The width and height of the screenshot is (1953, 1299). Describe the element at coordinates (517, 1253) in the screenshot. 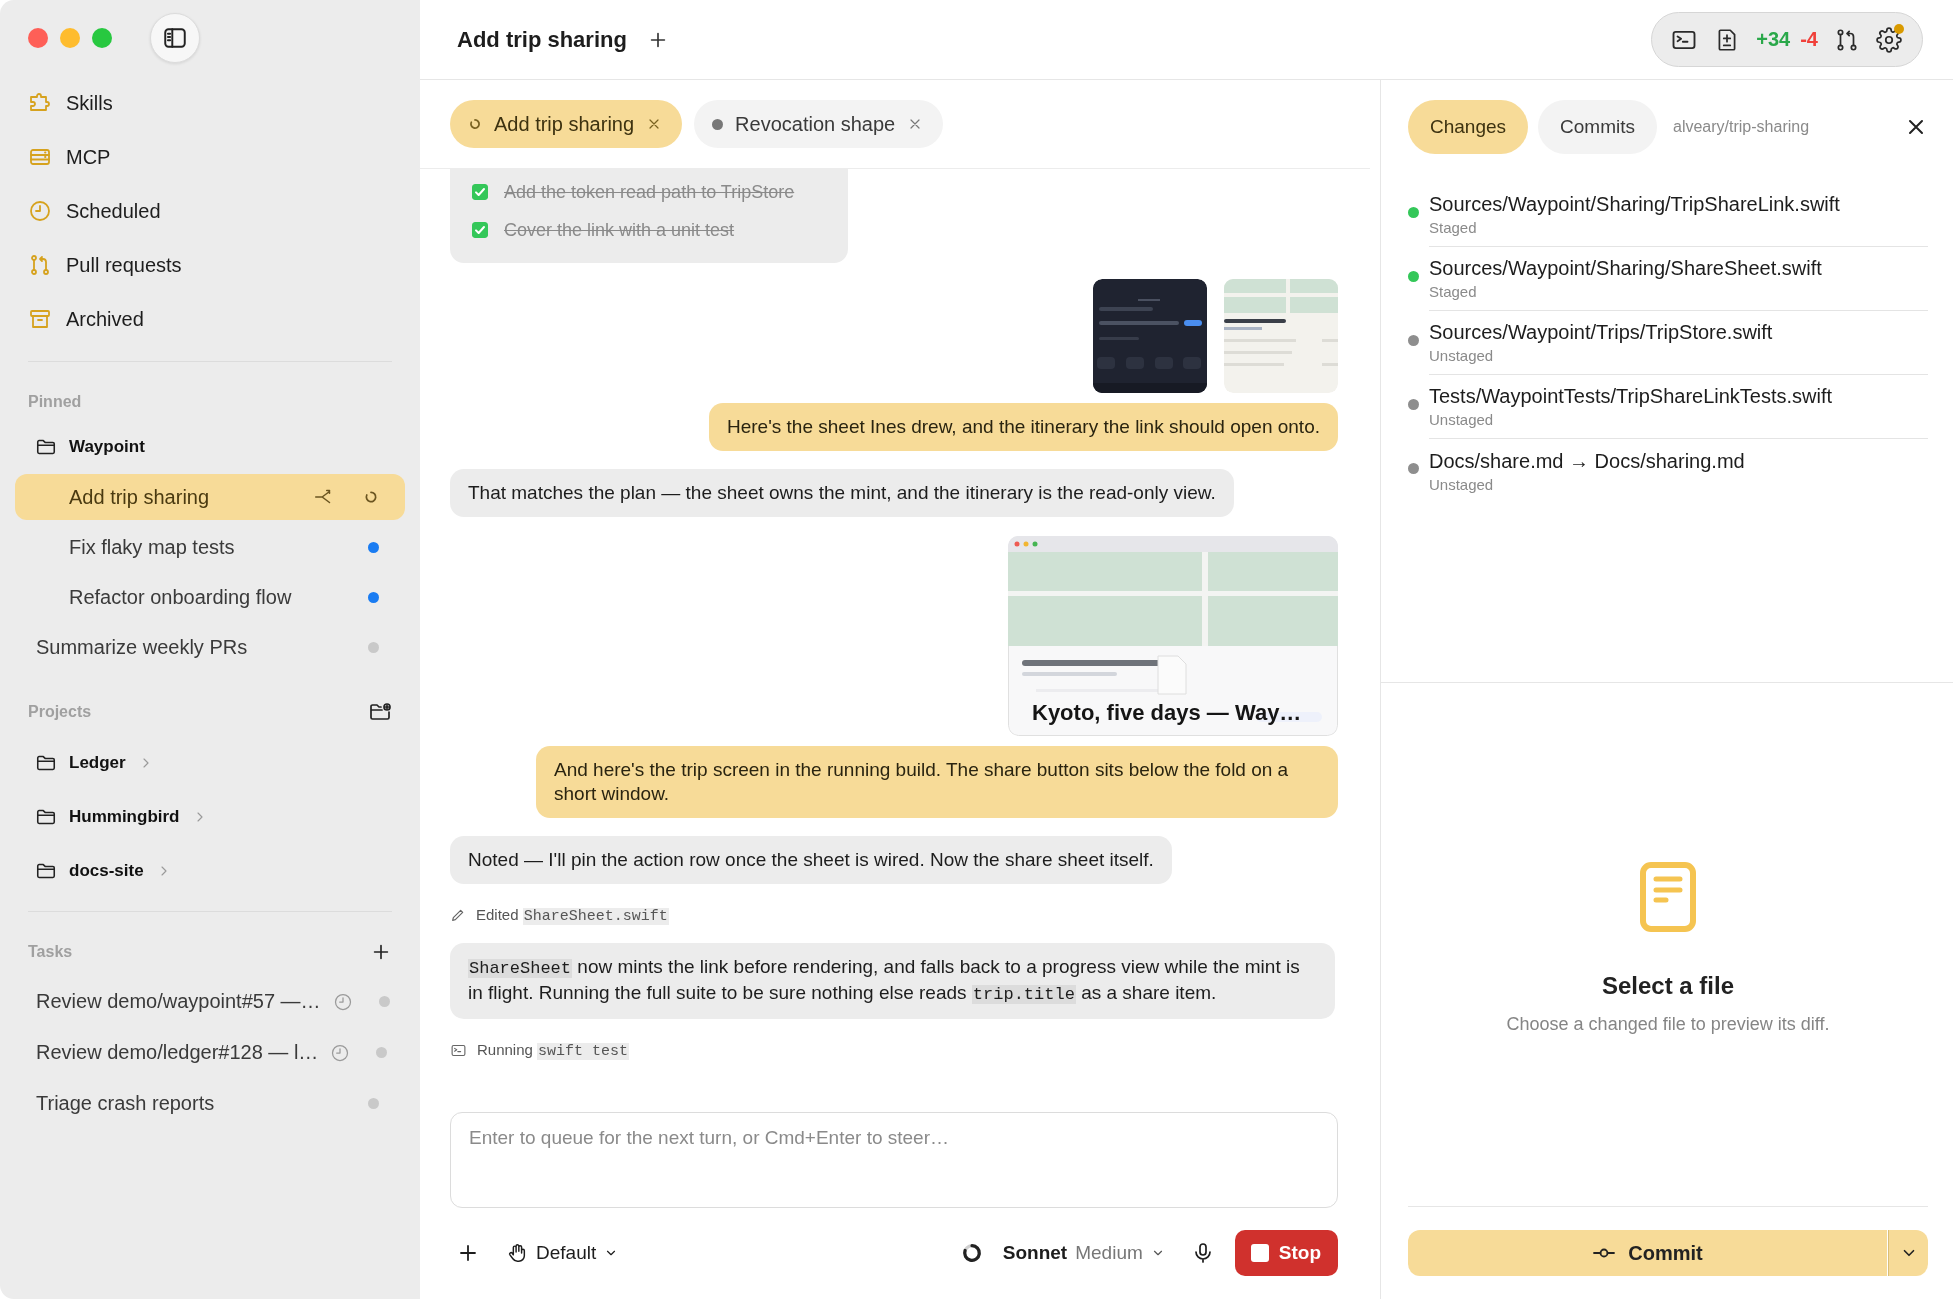

I see `hand-icon` at that location.